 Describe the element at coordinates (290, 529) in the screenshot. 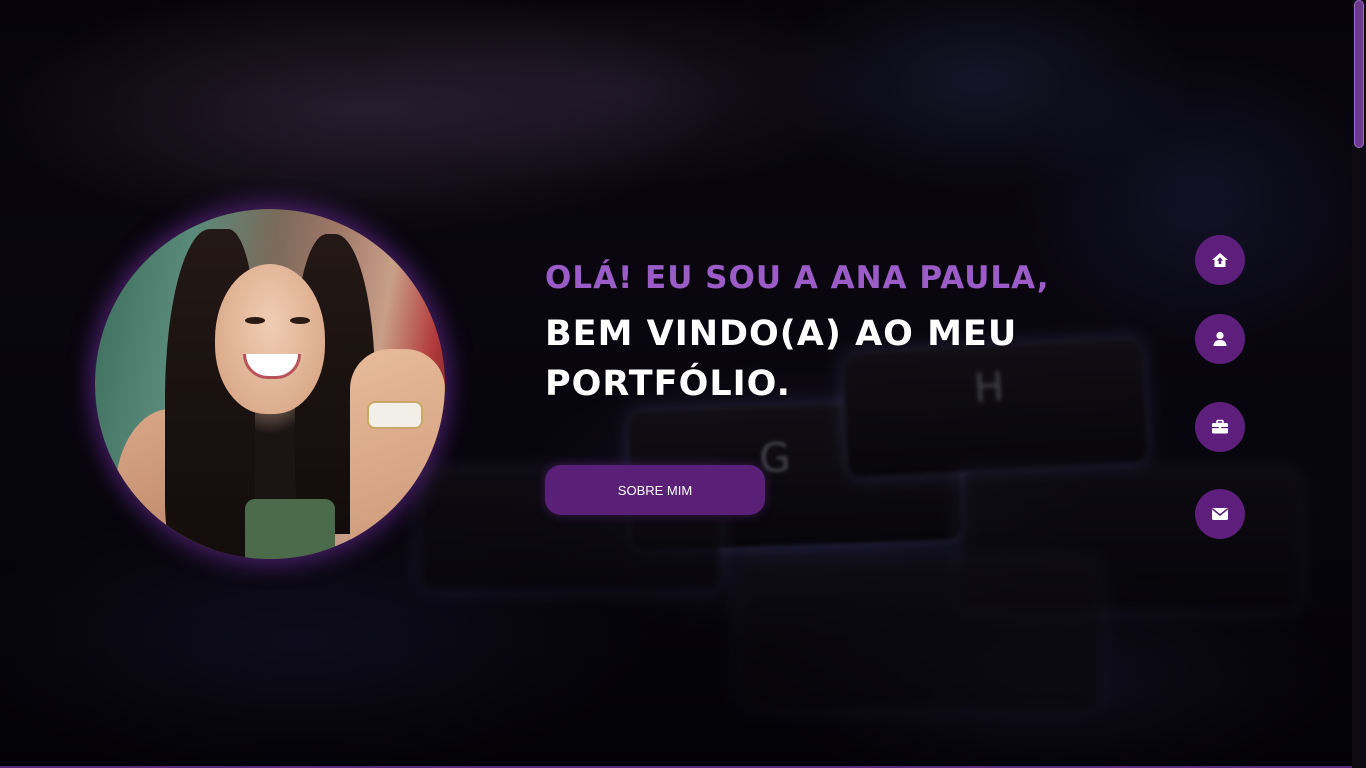

I see `photo-dress` at that location.